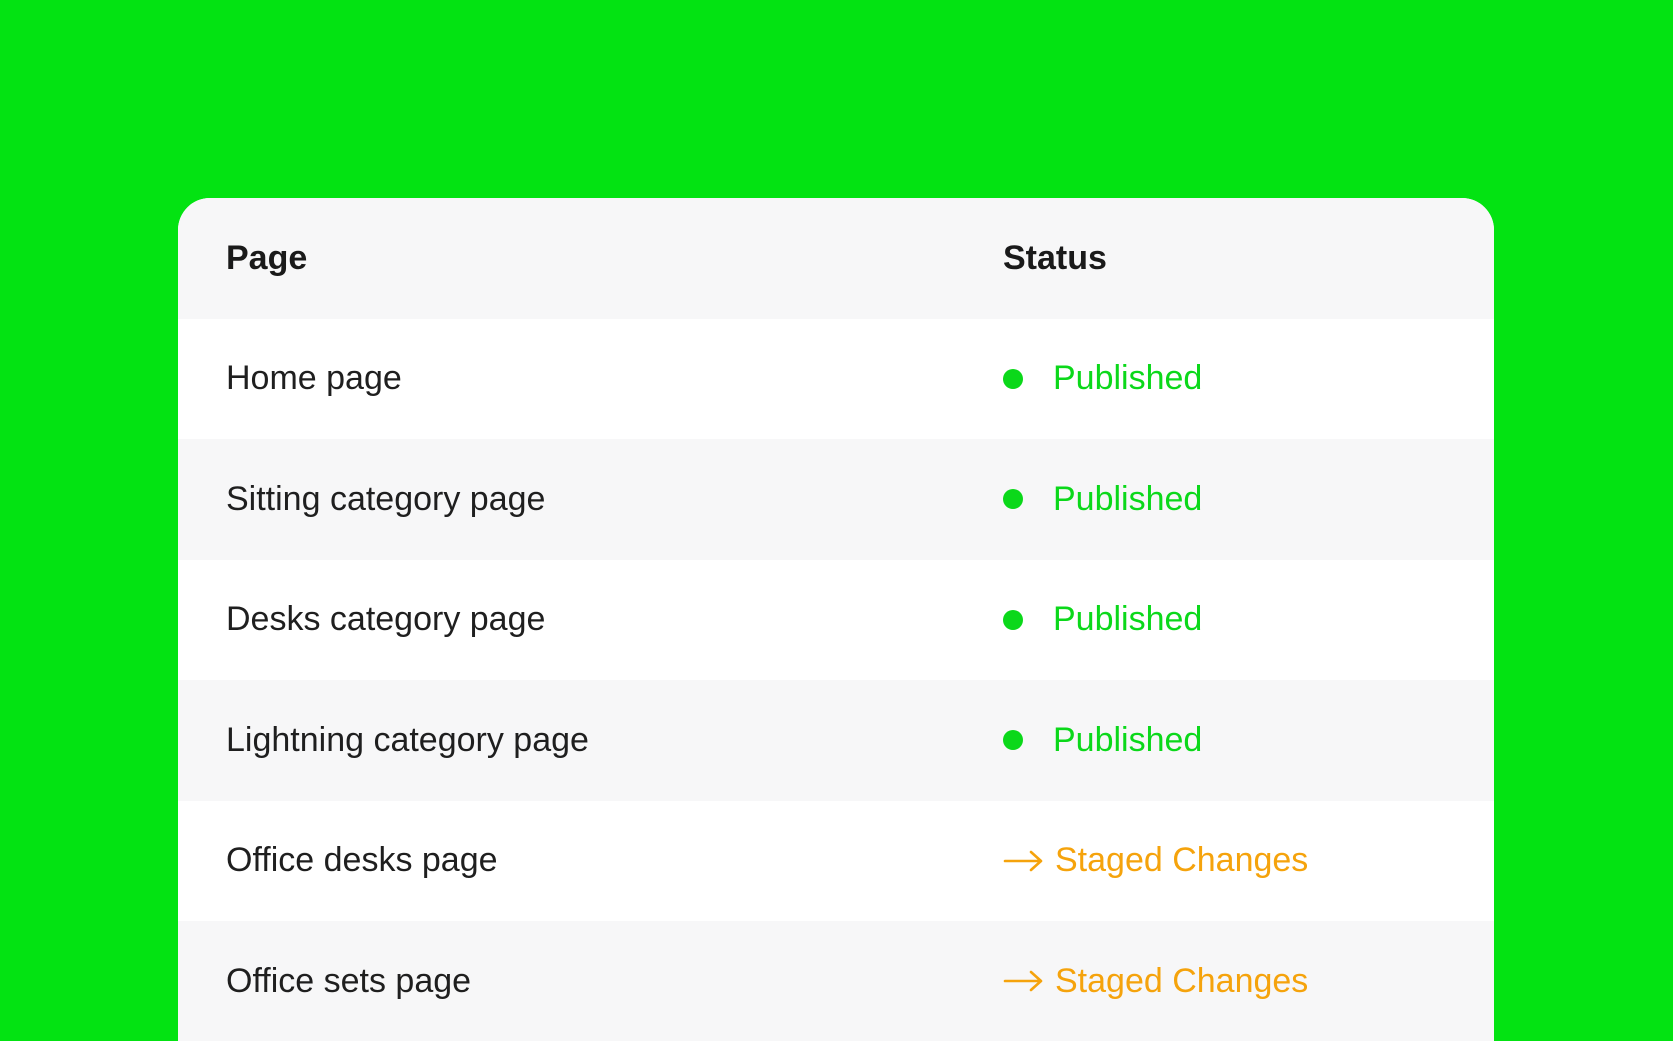  Describe the element at coordinates (836, 740) in the screenshot. I see `table-row: Lightning category page Published` at that location.